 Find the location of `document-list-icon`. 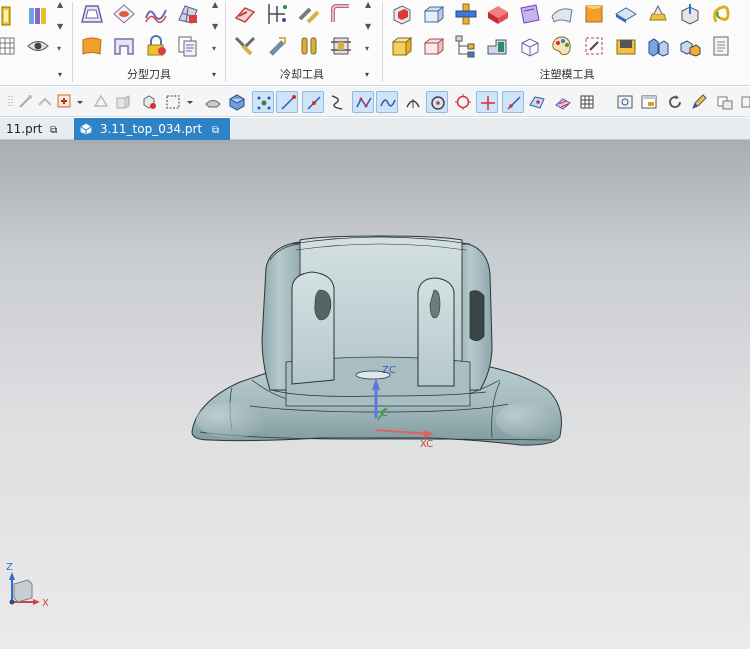

document-list-icon is located at coordinates (722, 46).